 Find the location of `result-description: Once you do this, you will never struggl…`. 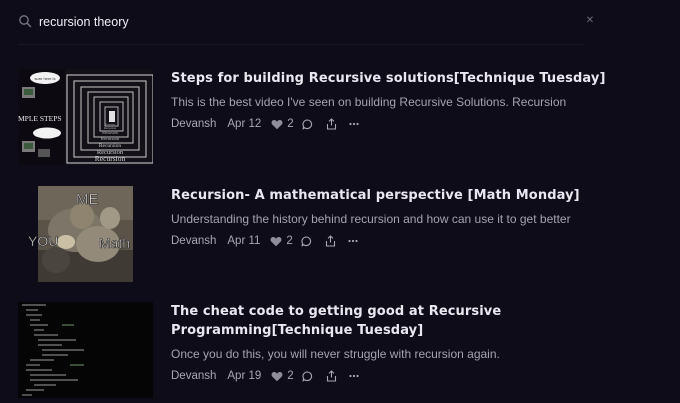

result-description: Once you do this, you will never struggl… is located at coordinates (335, 354).